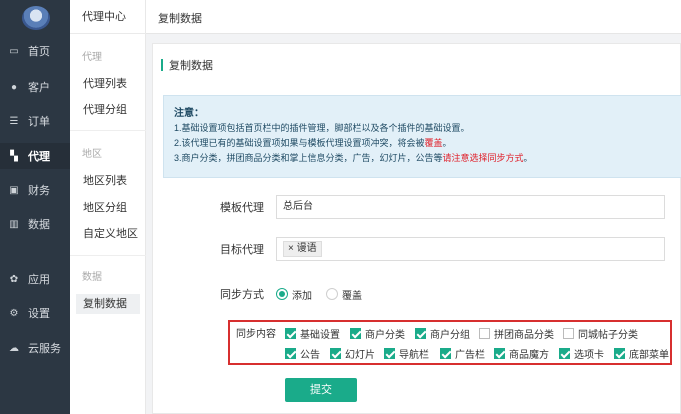  I want to click on notice-highlight: 请注意选择同步方式, so click(483, 158).